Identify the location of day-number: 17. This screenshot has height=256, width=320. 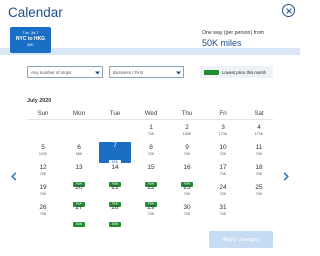
(223, 167).